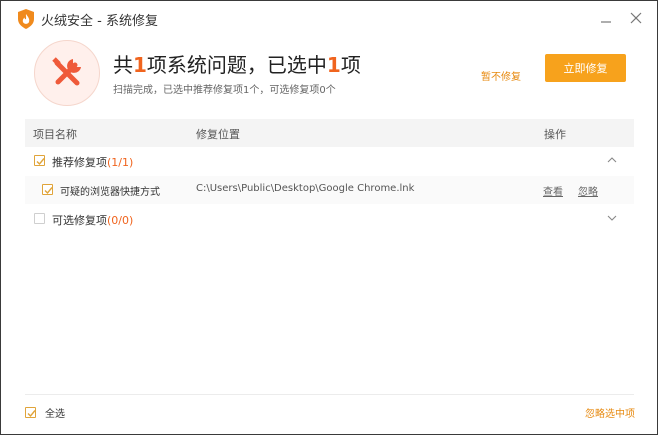 This screenshot has width=658, height=435. What do you see at coordinates (329, 161) in the screenshot?
I see `group-row-recommended: 推荐修复项(1/1)` at bounding box center [329, 161].